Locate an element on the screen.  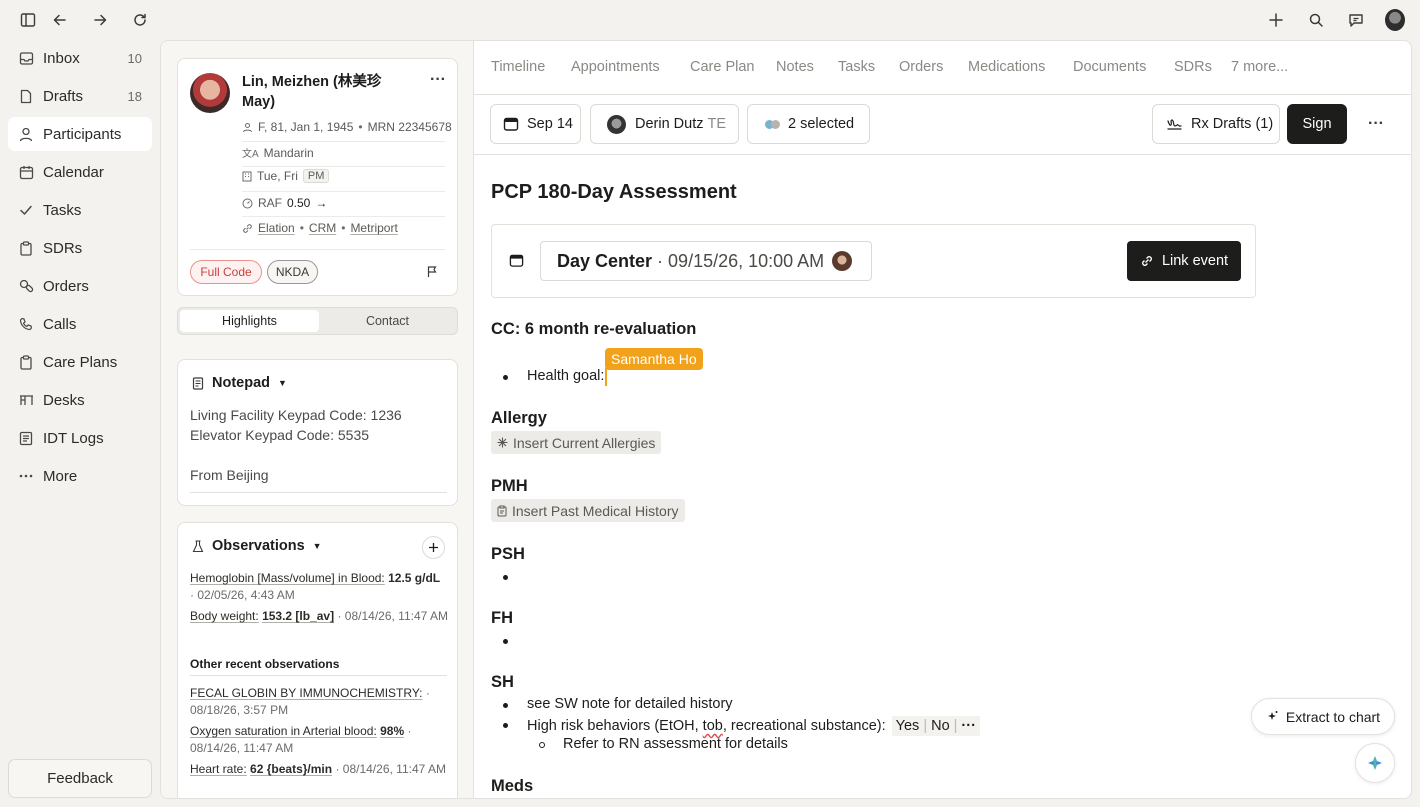
event-selector: Day Center · 09/15/26, 10:00 AM is located at coordinates (706, 261).